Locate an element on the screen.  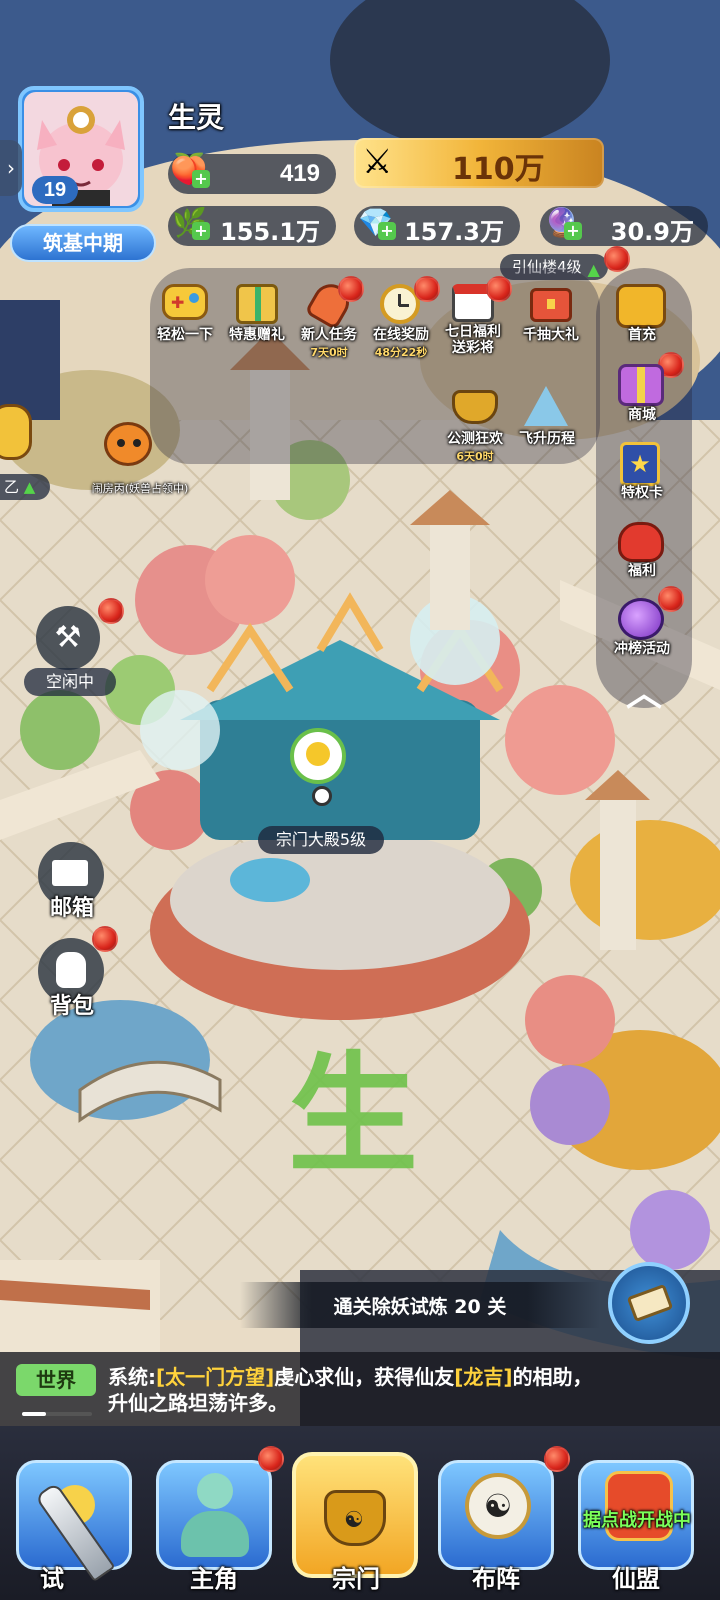
activity-newbie-task: 新人任务 7天0时 is located at coordinates (329, 319).